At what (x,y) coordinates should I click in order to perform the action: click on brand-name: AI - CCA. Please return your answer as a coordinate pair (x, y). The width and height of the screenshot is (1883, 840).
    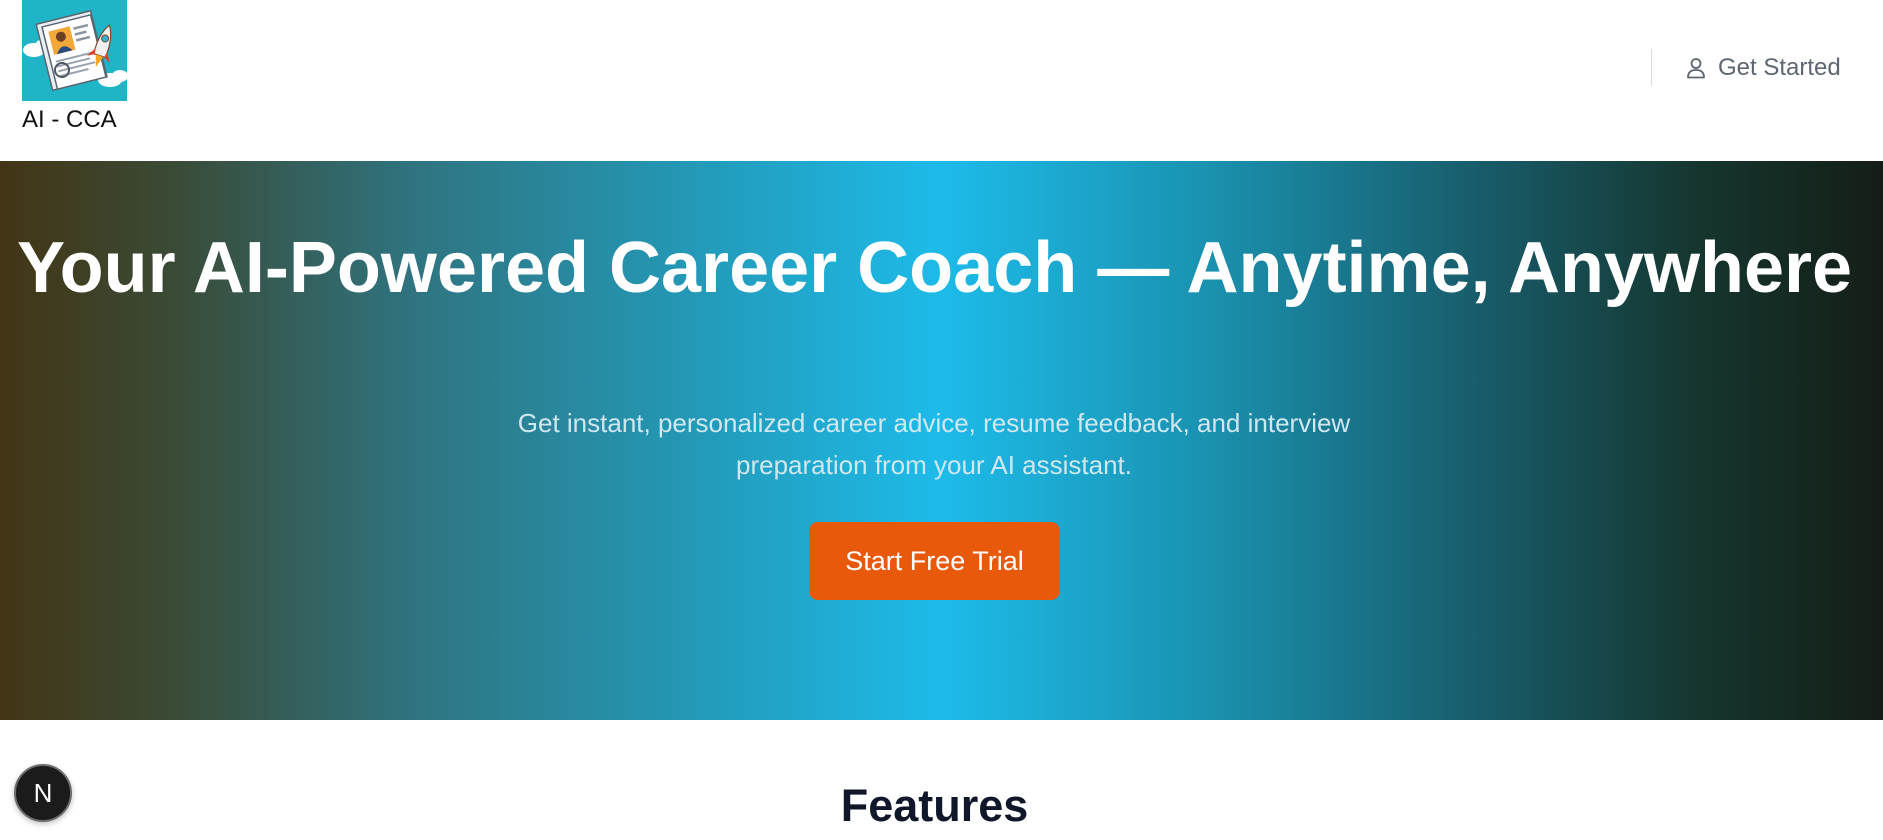
    Looking at the image, I should click on (69, 120).